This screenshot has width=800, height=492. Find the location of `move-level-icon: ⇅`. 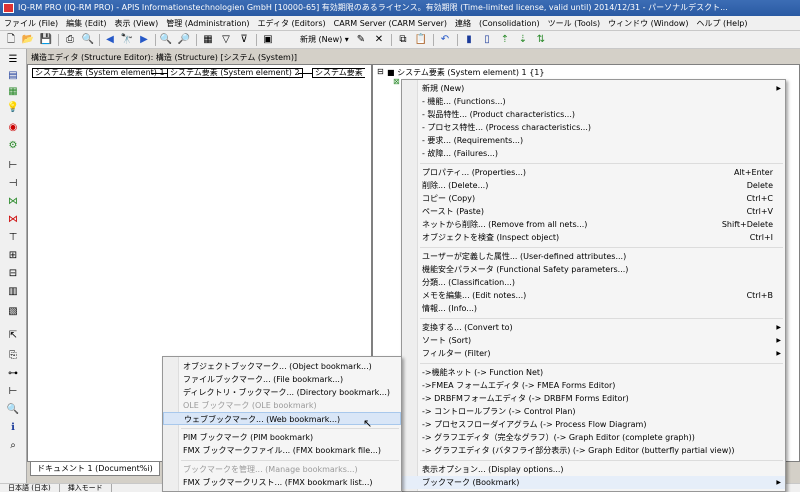

move-level-icon: ⇅ is located at coordinates (541, 40).